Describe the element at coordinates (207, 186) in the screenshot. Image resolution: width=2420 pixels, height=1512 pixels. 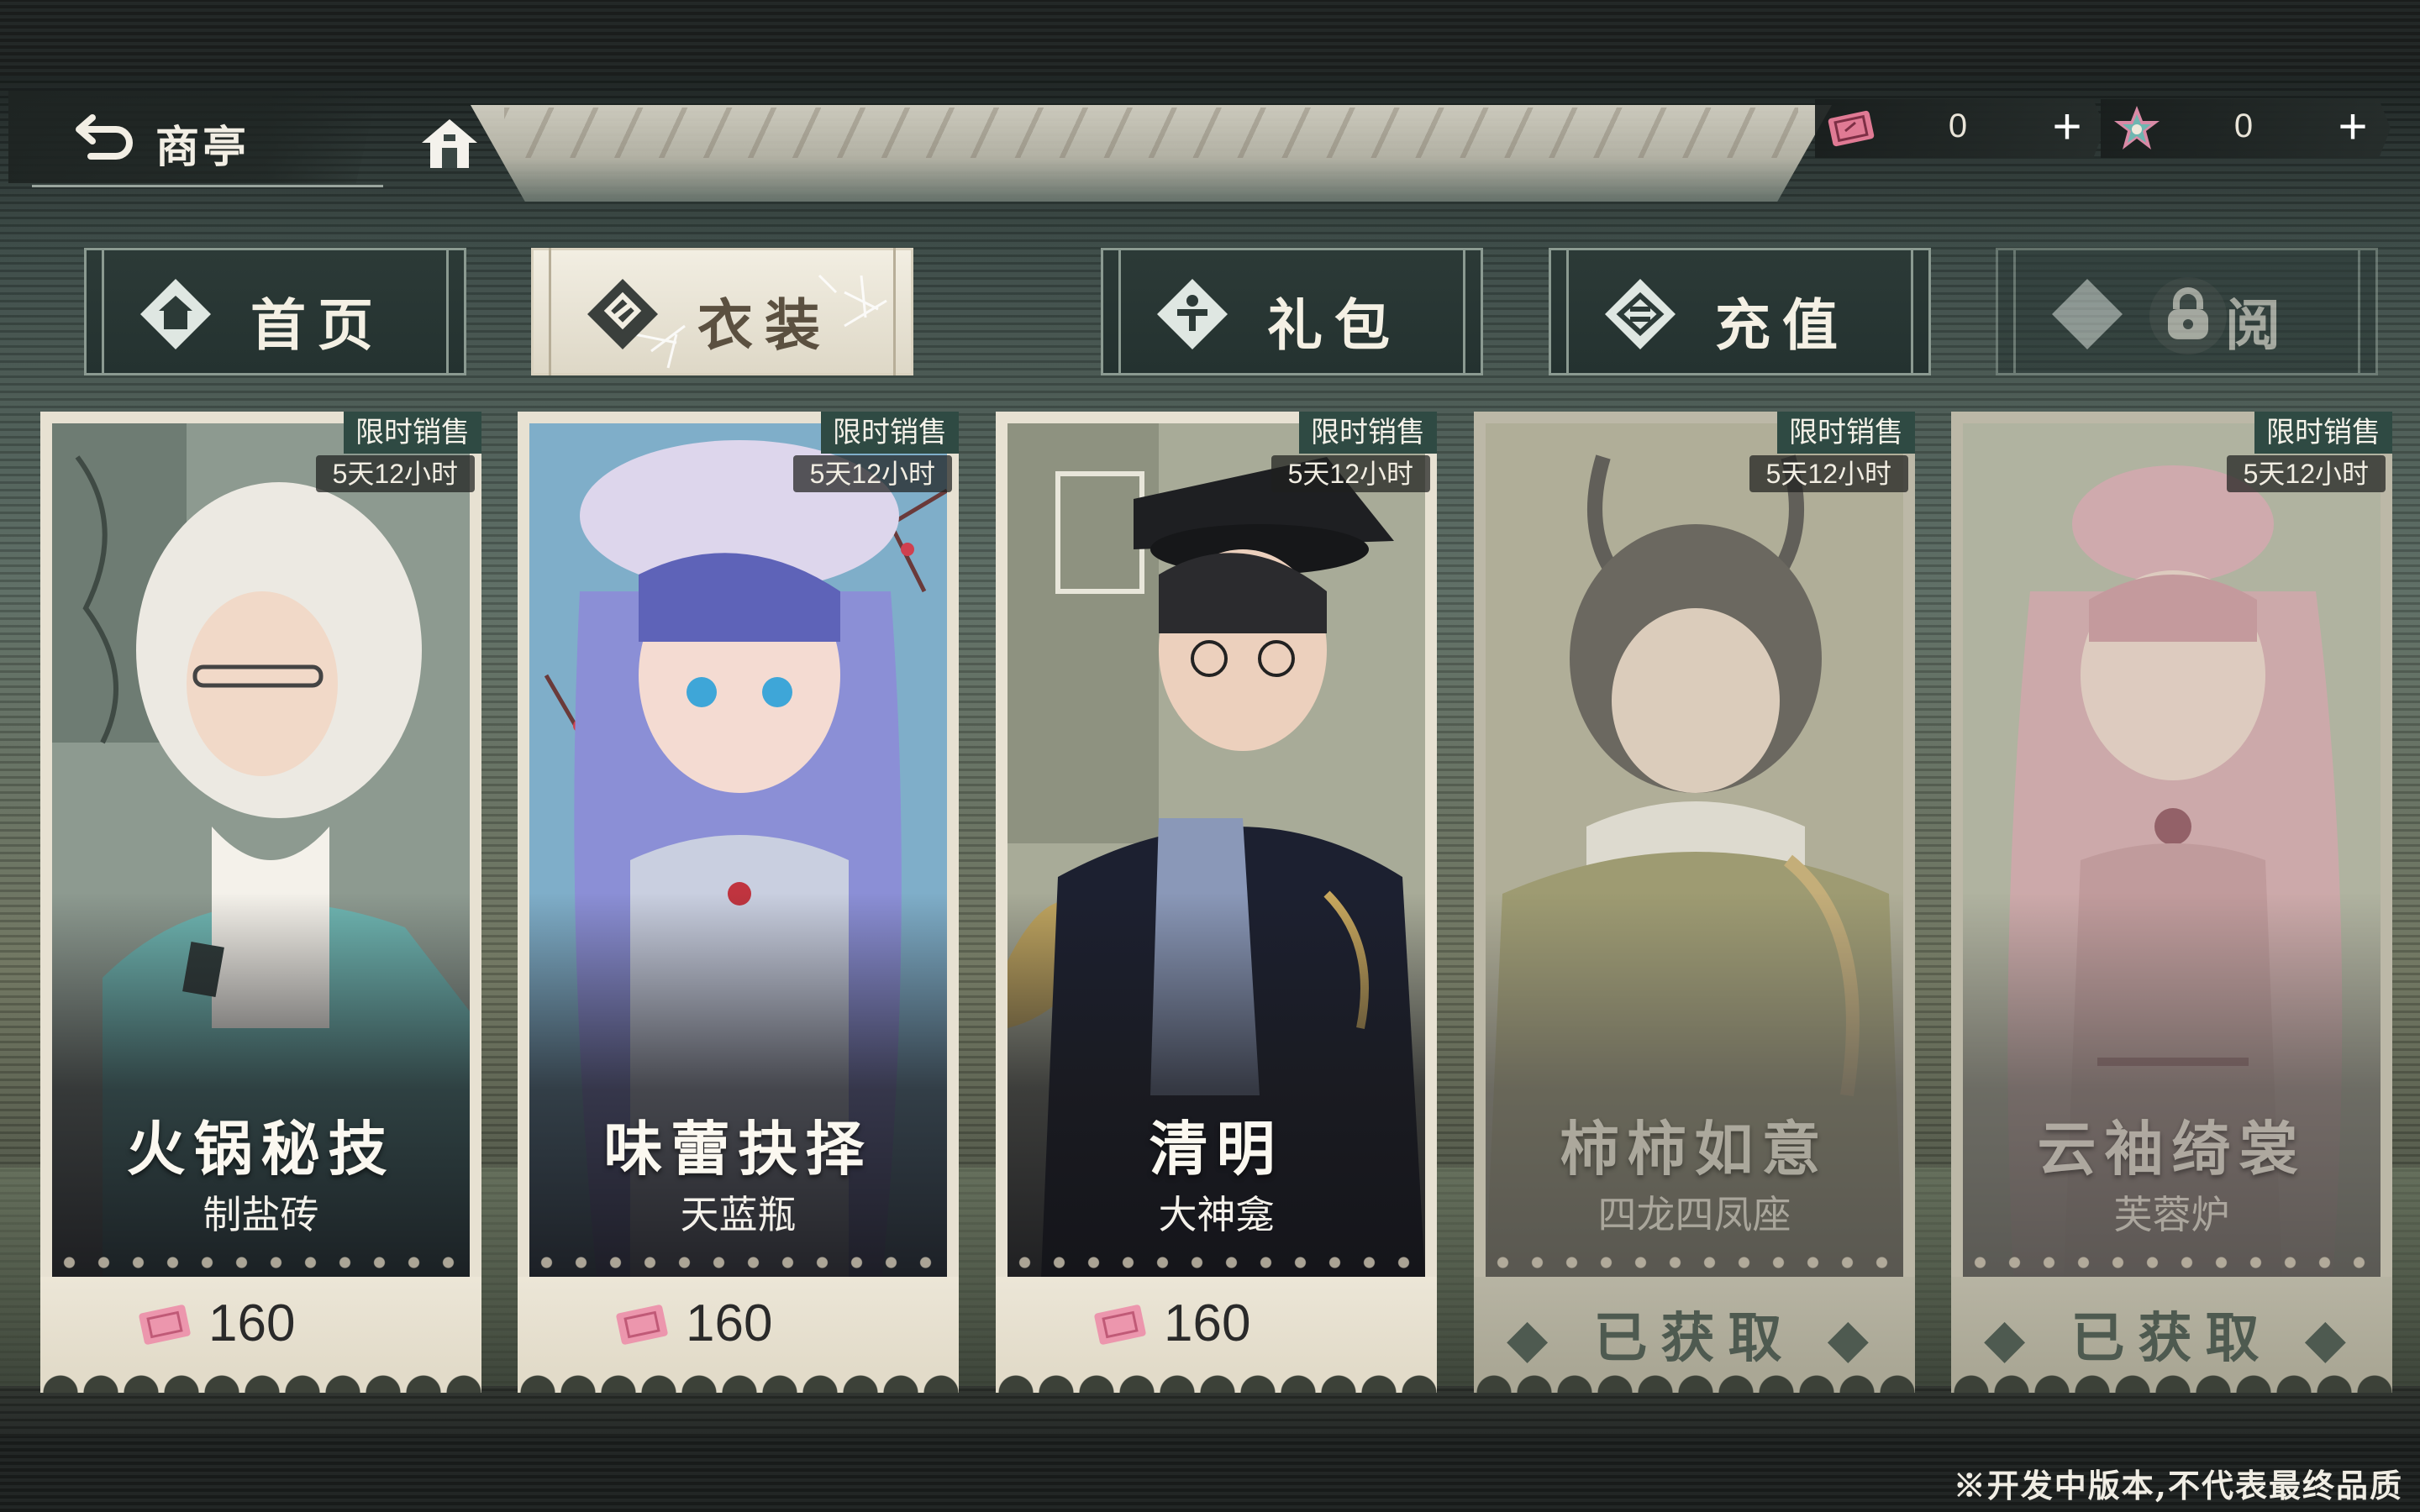
I see `title-underline` at that location.